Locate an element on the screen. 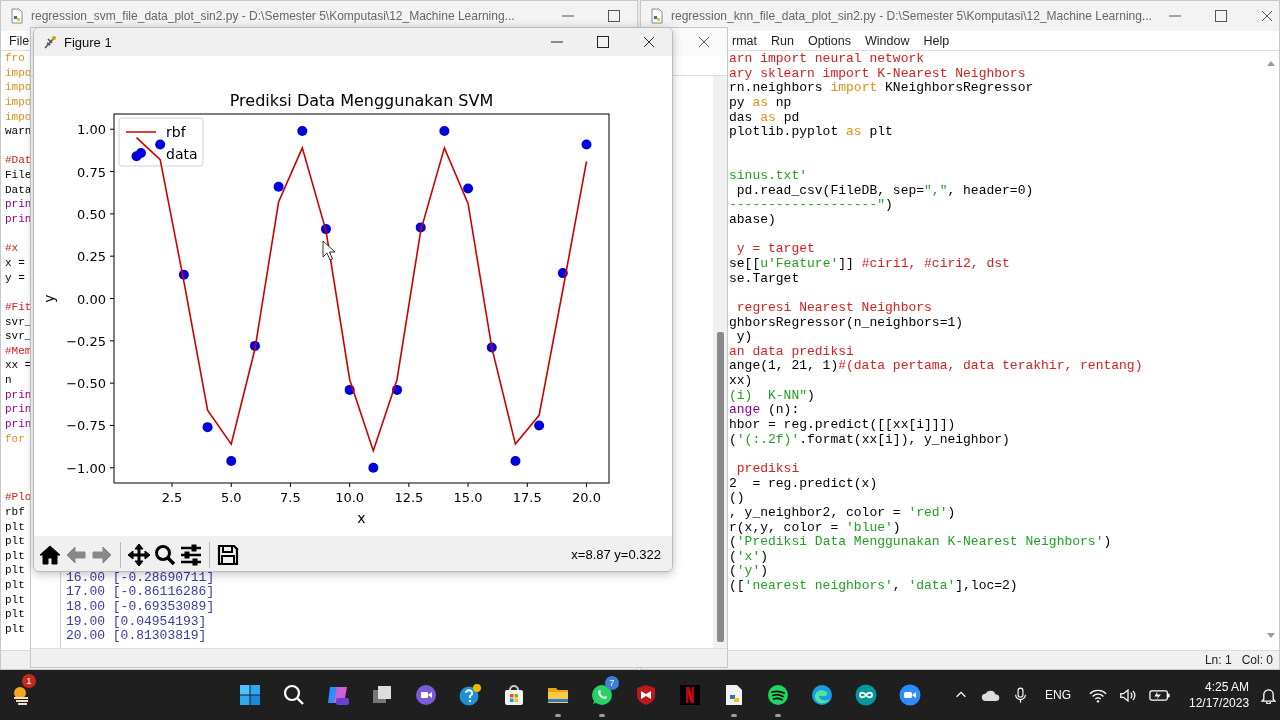 This screenshot has width=1280, height=720. code-line: #Dat is located at coordinates (18, 161).